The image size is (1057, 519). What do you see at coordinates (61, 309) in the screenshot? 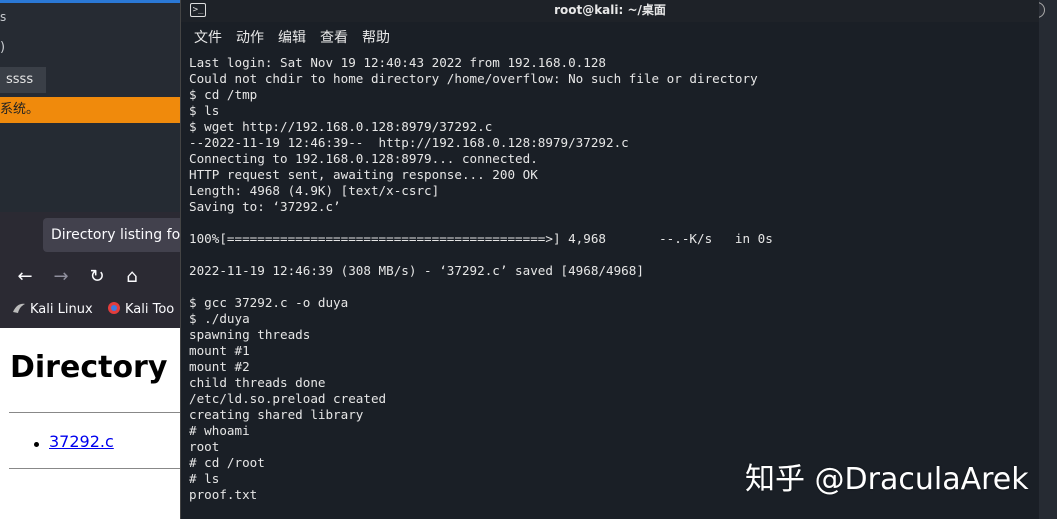
I see `bookmark-label: Kali Linux` at bounding box center [61, 309].